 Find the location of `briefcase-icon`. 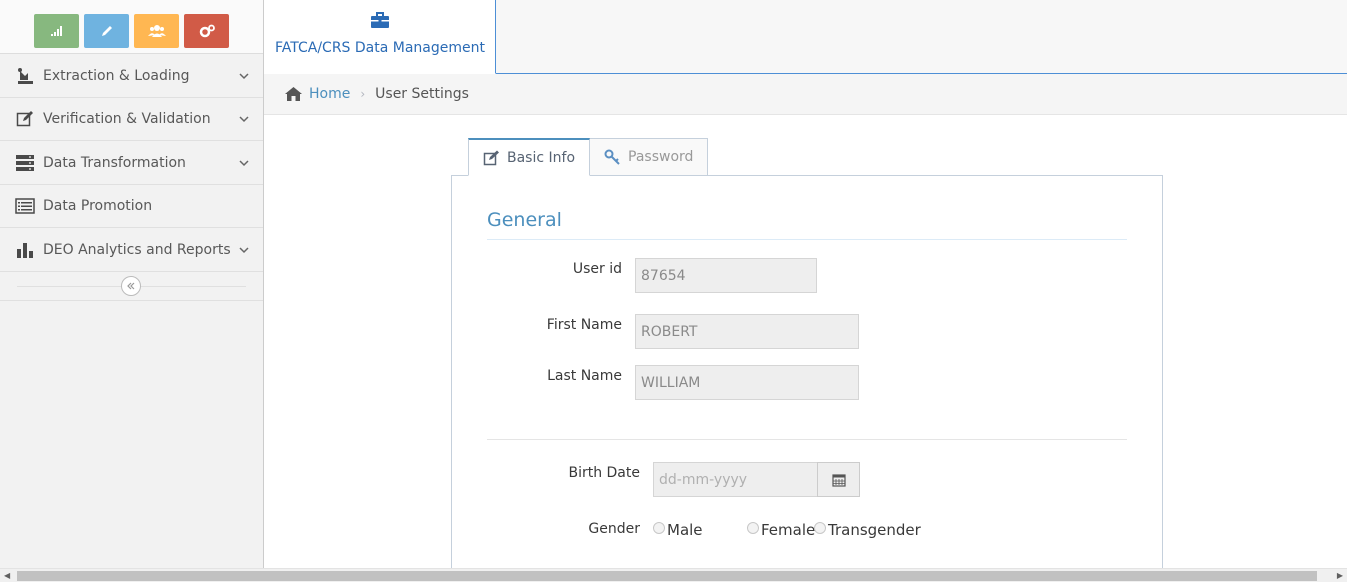

briefcase-icon is located at coordinates (380, 20).